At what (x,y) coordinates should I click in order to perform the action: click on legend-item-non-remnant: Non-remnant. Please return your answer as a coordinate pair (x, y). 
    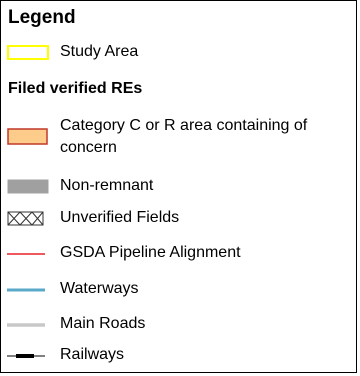
    Looking at the image, I should click on (179, 187).